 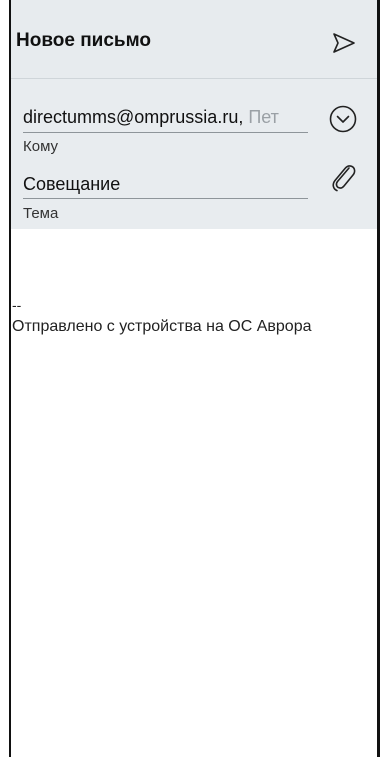 What do you see at coordinates (84, 40) in the screenshot?
I see `page-title: Новое письмо` at bounding box center [84, 40].